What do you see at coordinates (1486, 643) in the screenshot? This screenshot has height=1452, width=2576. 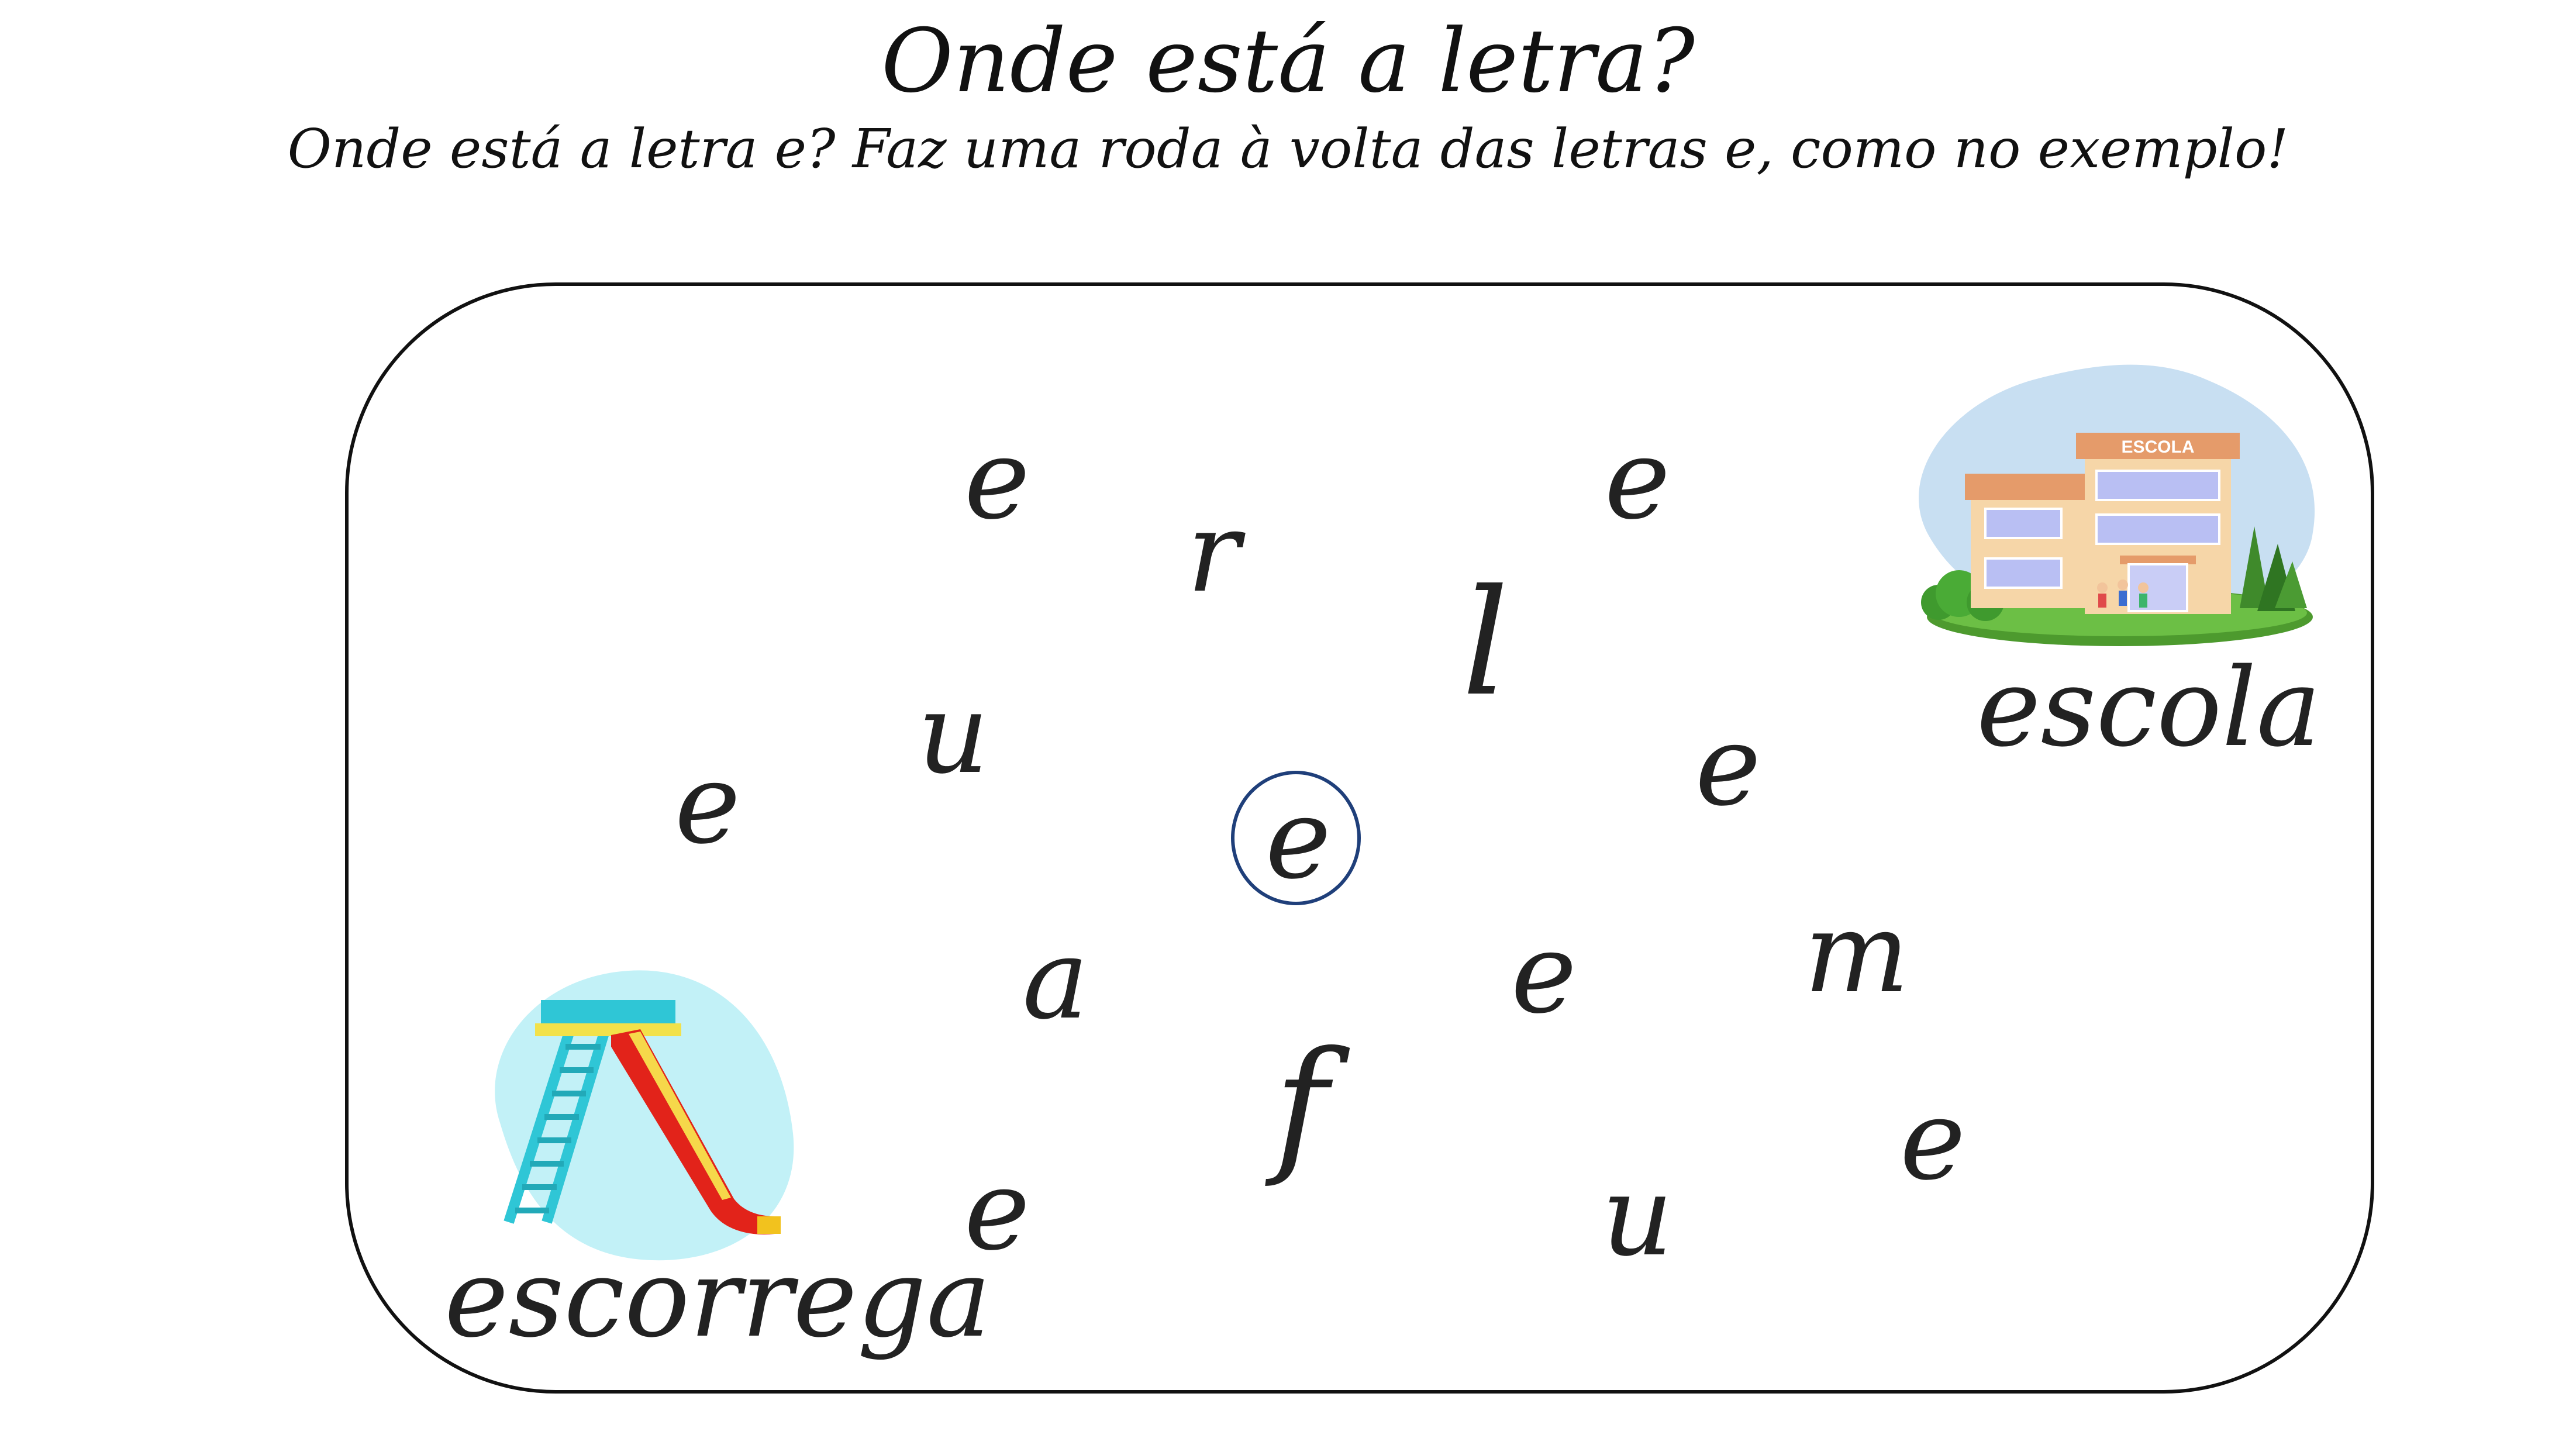 I see `letter-l: l` at bounding box center [1486, 643].